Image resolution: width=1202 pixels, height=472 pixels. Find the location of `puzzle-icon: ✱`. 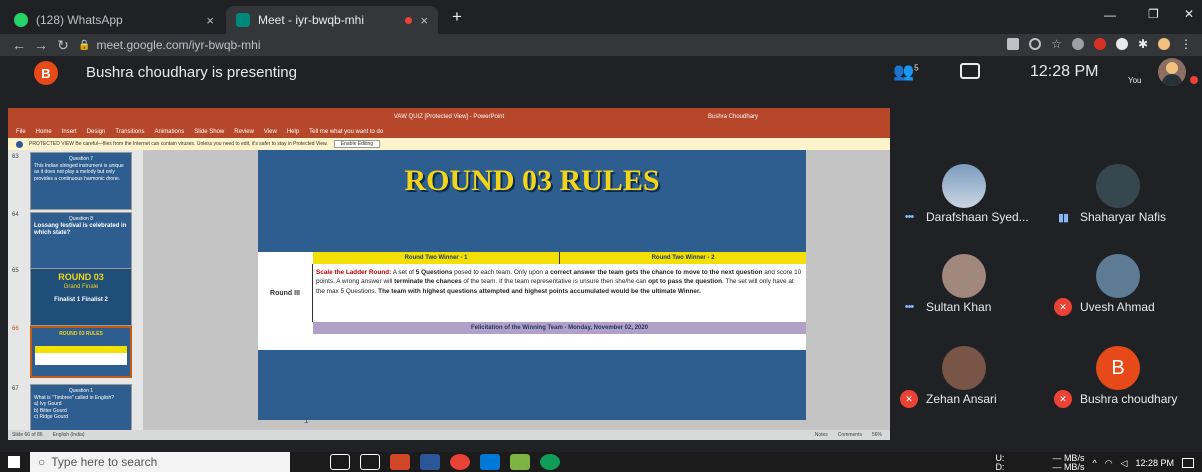

puzzle-icon: ✱ is located at coordinates (1143, 44).